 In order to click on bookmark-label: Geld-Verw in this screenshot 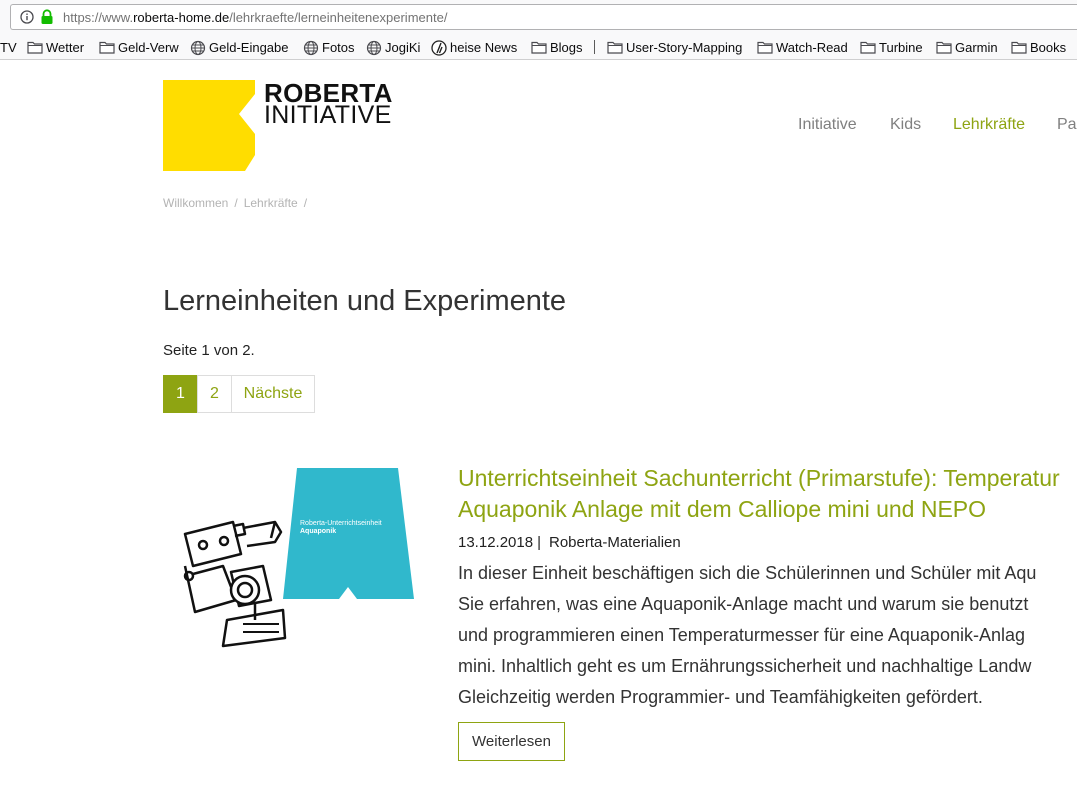, I will do `click(148, 47)`.